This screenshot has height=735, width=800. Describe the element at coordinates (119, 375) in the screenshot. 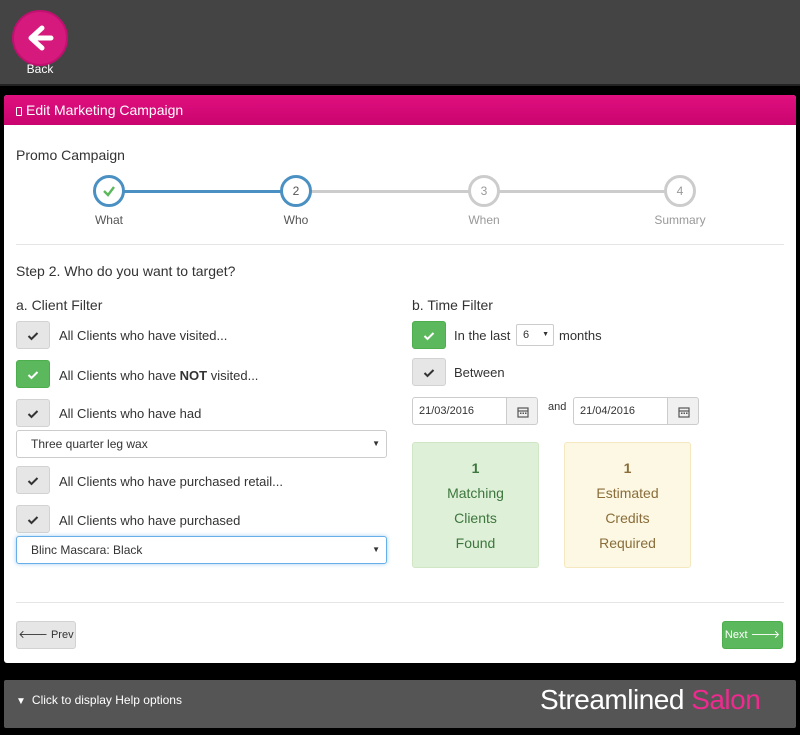

I see `option-not-visited-text: All Clients who have` at that location.